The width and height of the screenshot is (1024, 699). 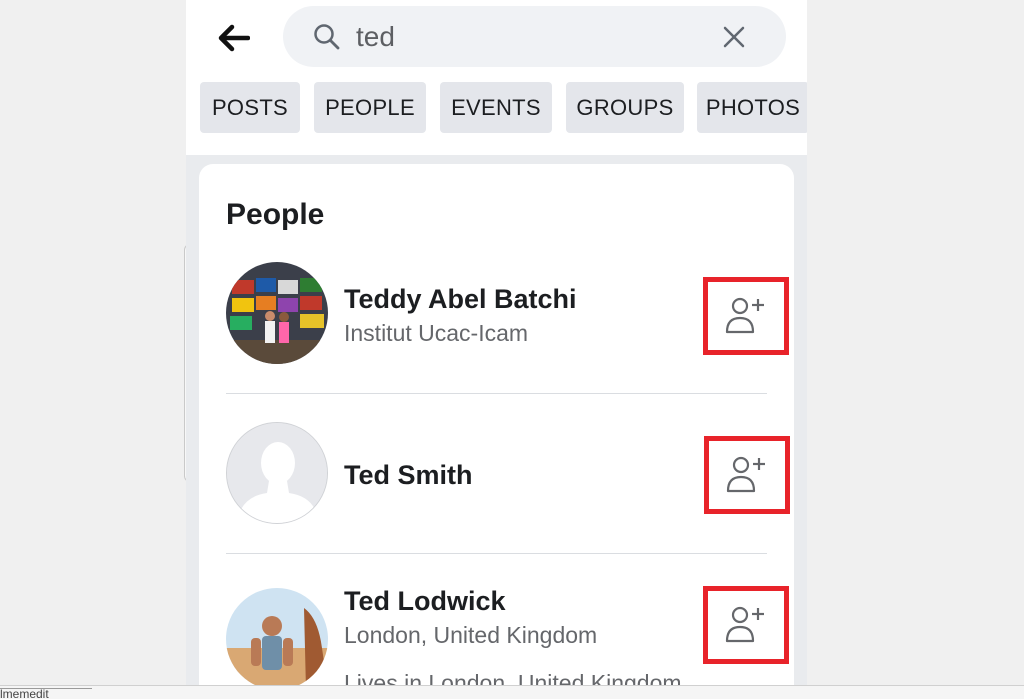 I want to click on person-subtitle: London, United Kingdom, so click(x=471, y=635).